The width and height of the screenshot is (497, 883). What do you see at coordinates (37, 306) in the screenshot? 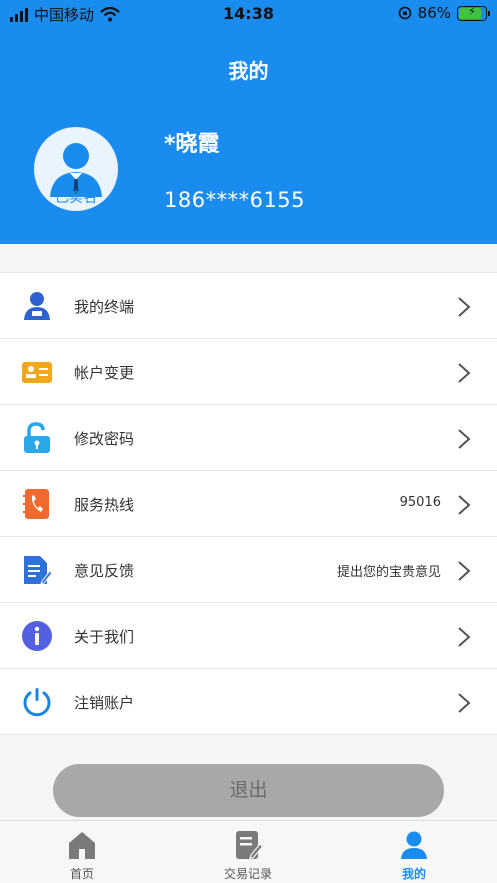
I see `user-card-icon` at bounding box center [37, 306].